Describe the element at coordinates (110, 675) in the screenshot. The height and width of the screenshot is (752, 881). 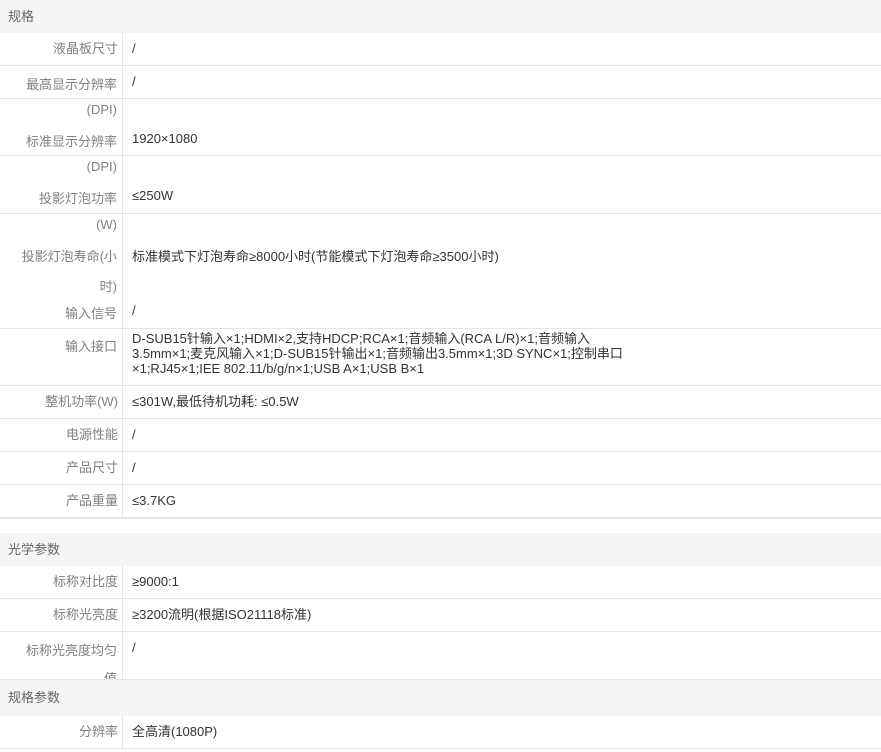
I see `row-label-continuation: 值` at that location.